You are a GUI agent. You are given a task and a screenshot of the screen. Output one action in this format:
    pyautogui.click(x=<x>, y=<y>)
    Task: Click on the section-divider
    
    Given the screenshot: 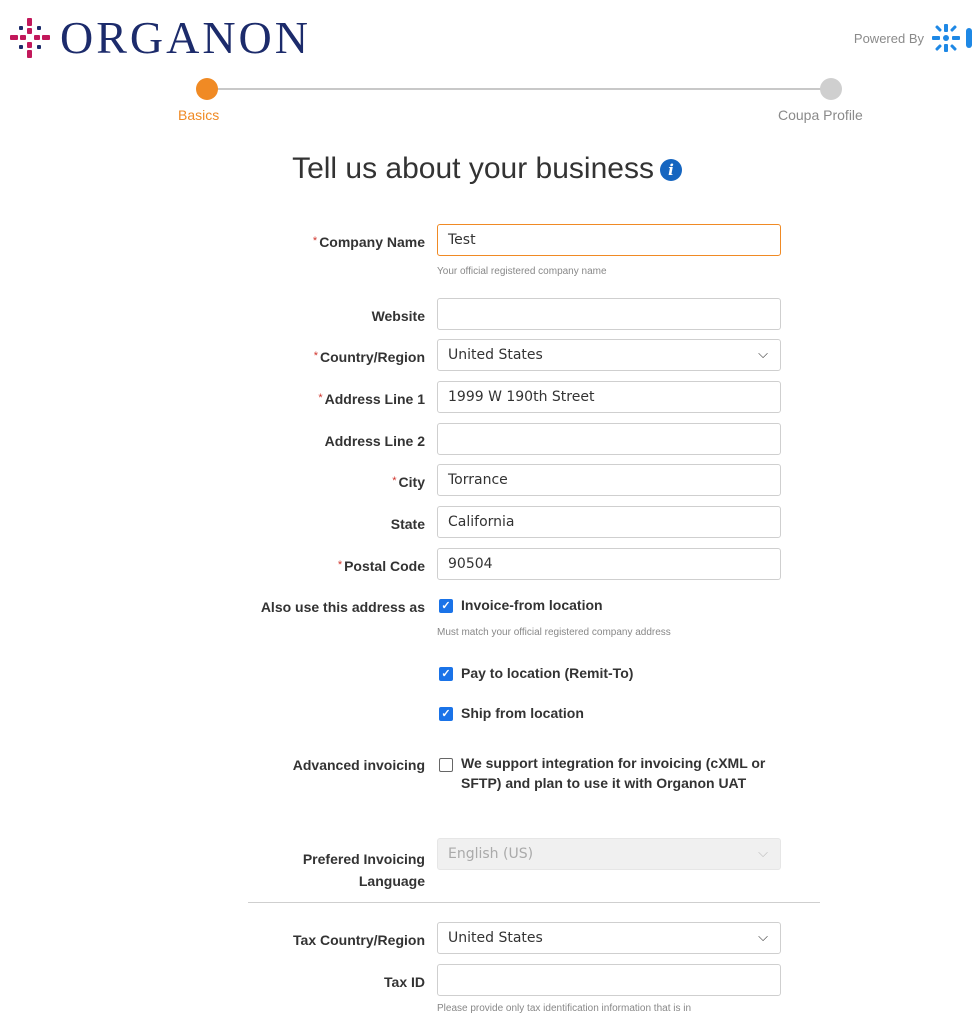 What is the action you would take?
    pyautogui.click(x=534, y=902)
    